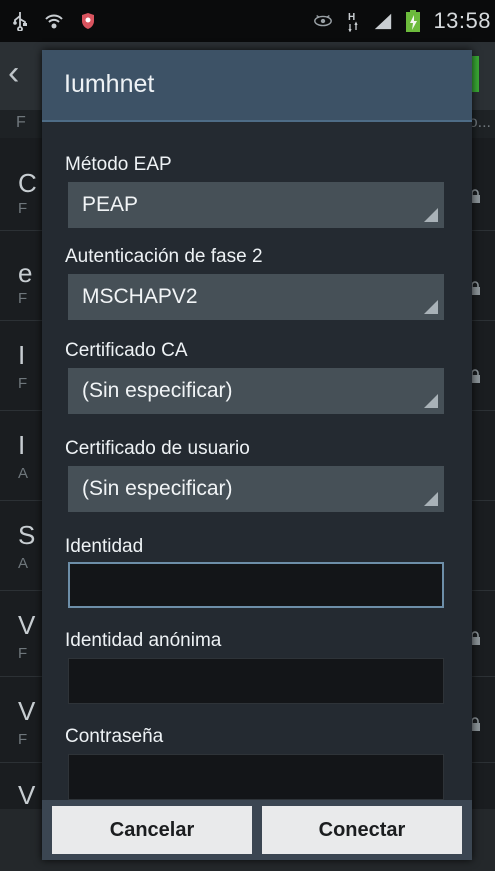 The height and width of the screenshot is (871, 495). What do you see at coordinates (20, 21) in the screenshot?
I see `usb-icon` at bounding box center [20, 21].